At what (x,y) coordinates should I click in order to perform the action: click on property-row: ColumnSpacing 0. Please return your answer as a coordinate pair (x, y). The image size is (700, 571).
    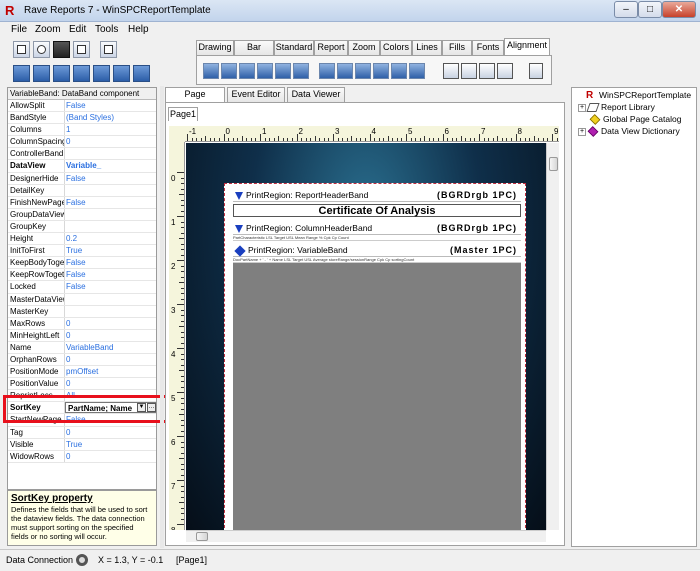
    Looking at the image, I should click on (82, 142).